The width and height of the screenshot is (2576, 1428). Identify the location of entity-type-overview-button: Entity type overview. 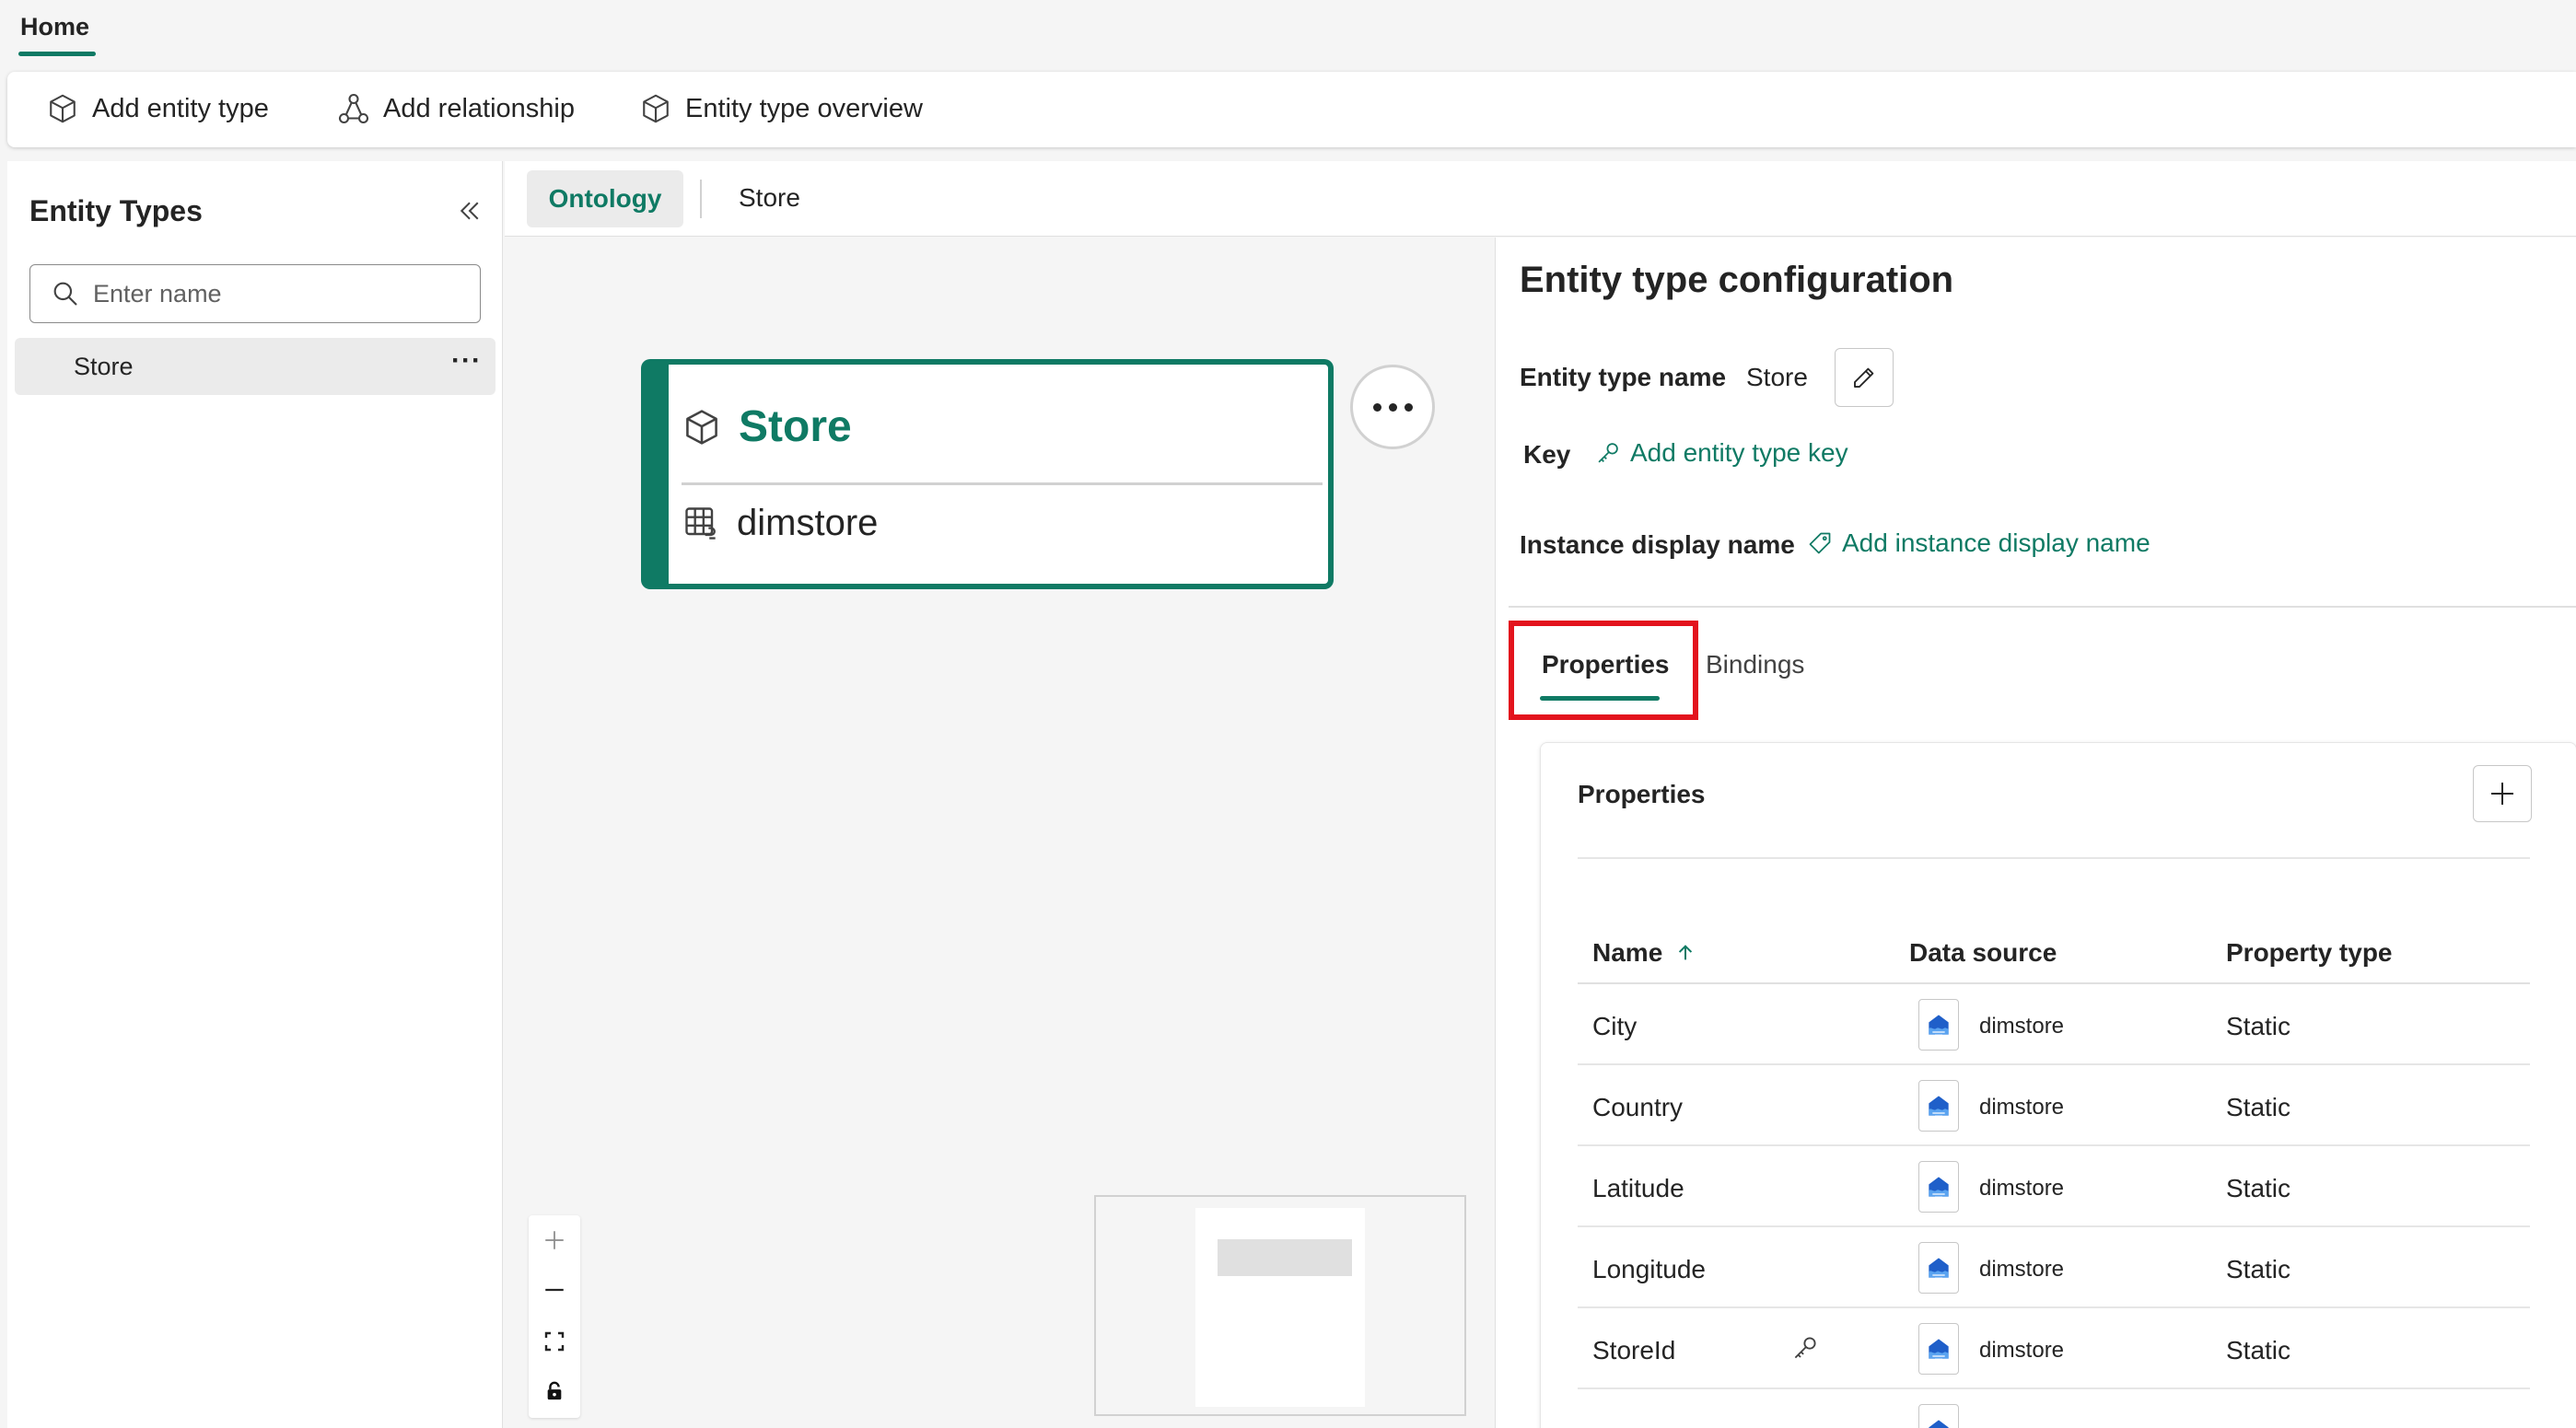
(781, 108).